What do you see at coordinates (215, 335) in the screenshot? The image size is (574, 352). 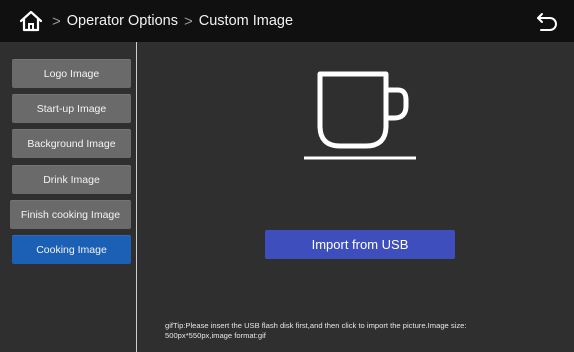 I see `tip-line-2: 500px*550px,image format:gif` at bounding box center [215, 335].